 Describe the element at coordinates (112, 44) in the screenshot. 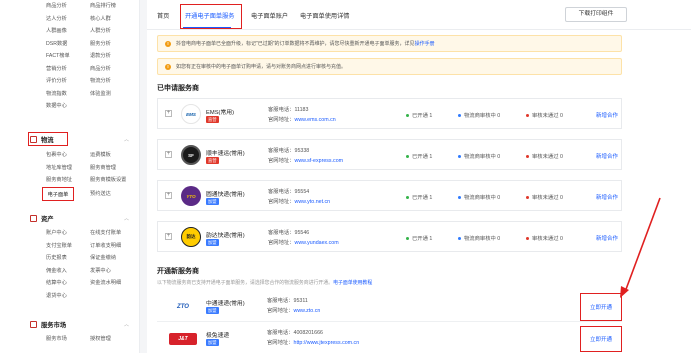

I see `sidebar-item: 服务分析` at that location.